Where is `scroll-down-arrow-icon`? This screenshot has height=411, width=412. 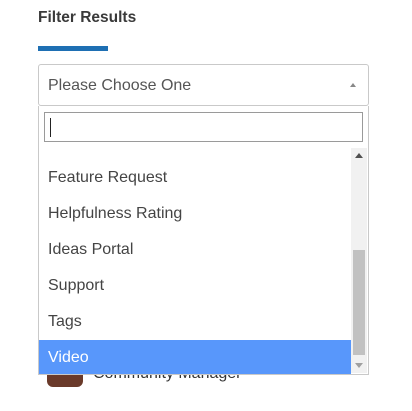 scroll-down-arrow-icon is located at coordinates (359, 365).